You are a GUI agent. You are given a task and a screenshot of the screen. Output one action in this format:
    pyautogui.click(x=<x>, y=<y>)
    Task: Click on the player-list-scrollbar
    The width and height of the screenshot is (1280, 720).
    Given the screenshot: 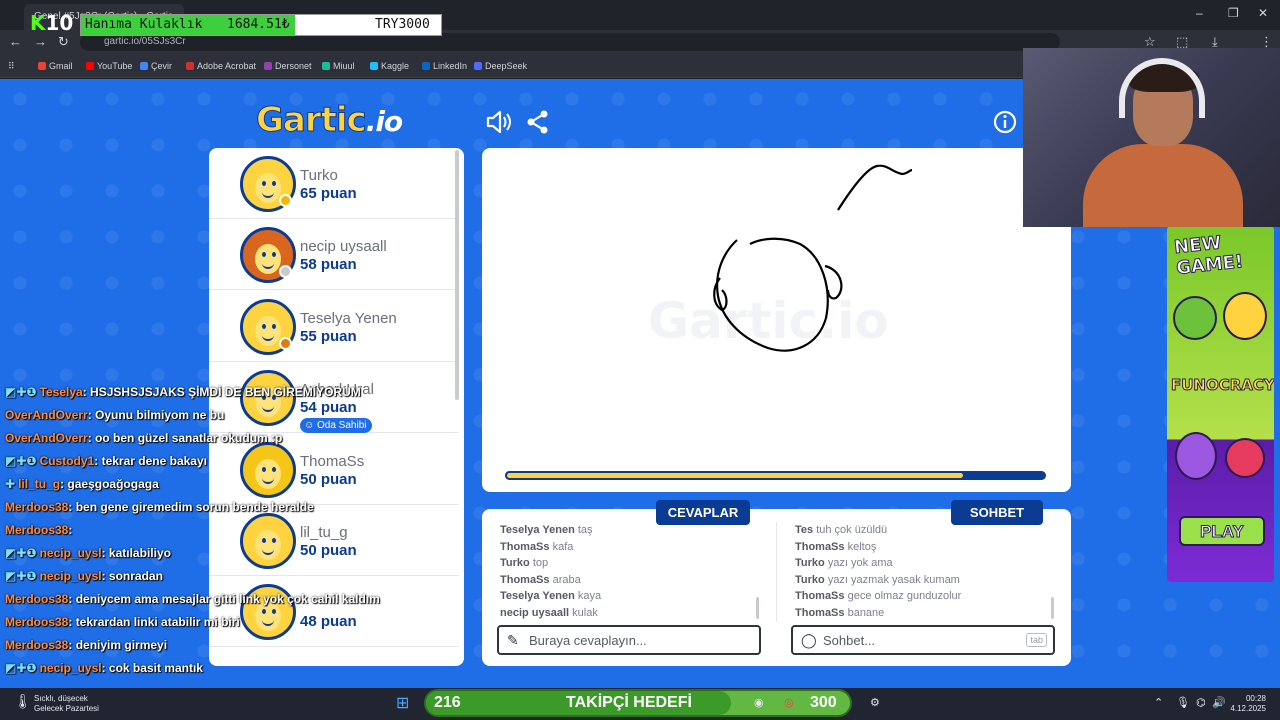 What is the action you would take?
    pyautogui.click(x=457, y=275)
    